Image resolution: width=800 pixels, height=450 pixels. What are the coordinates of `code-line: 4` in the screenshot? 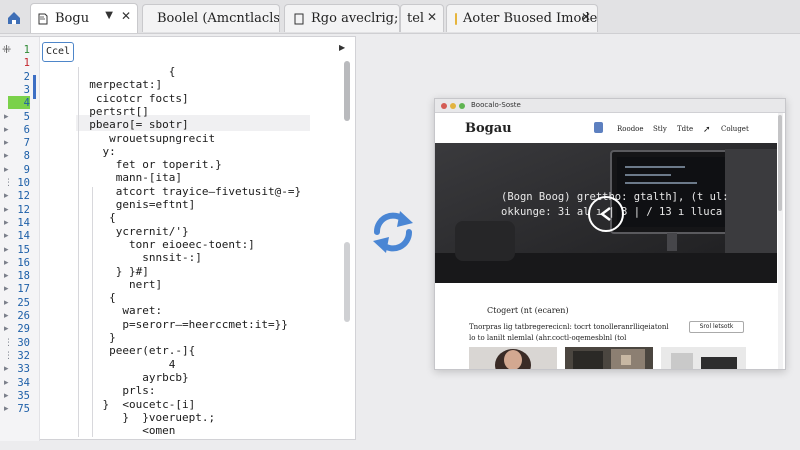 It's located at (126, 364).